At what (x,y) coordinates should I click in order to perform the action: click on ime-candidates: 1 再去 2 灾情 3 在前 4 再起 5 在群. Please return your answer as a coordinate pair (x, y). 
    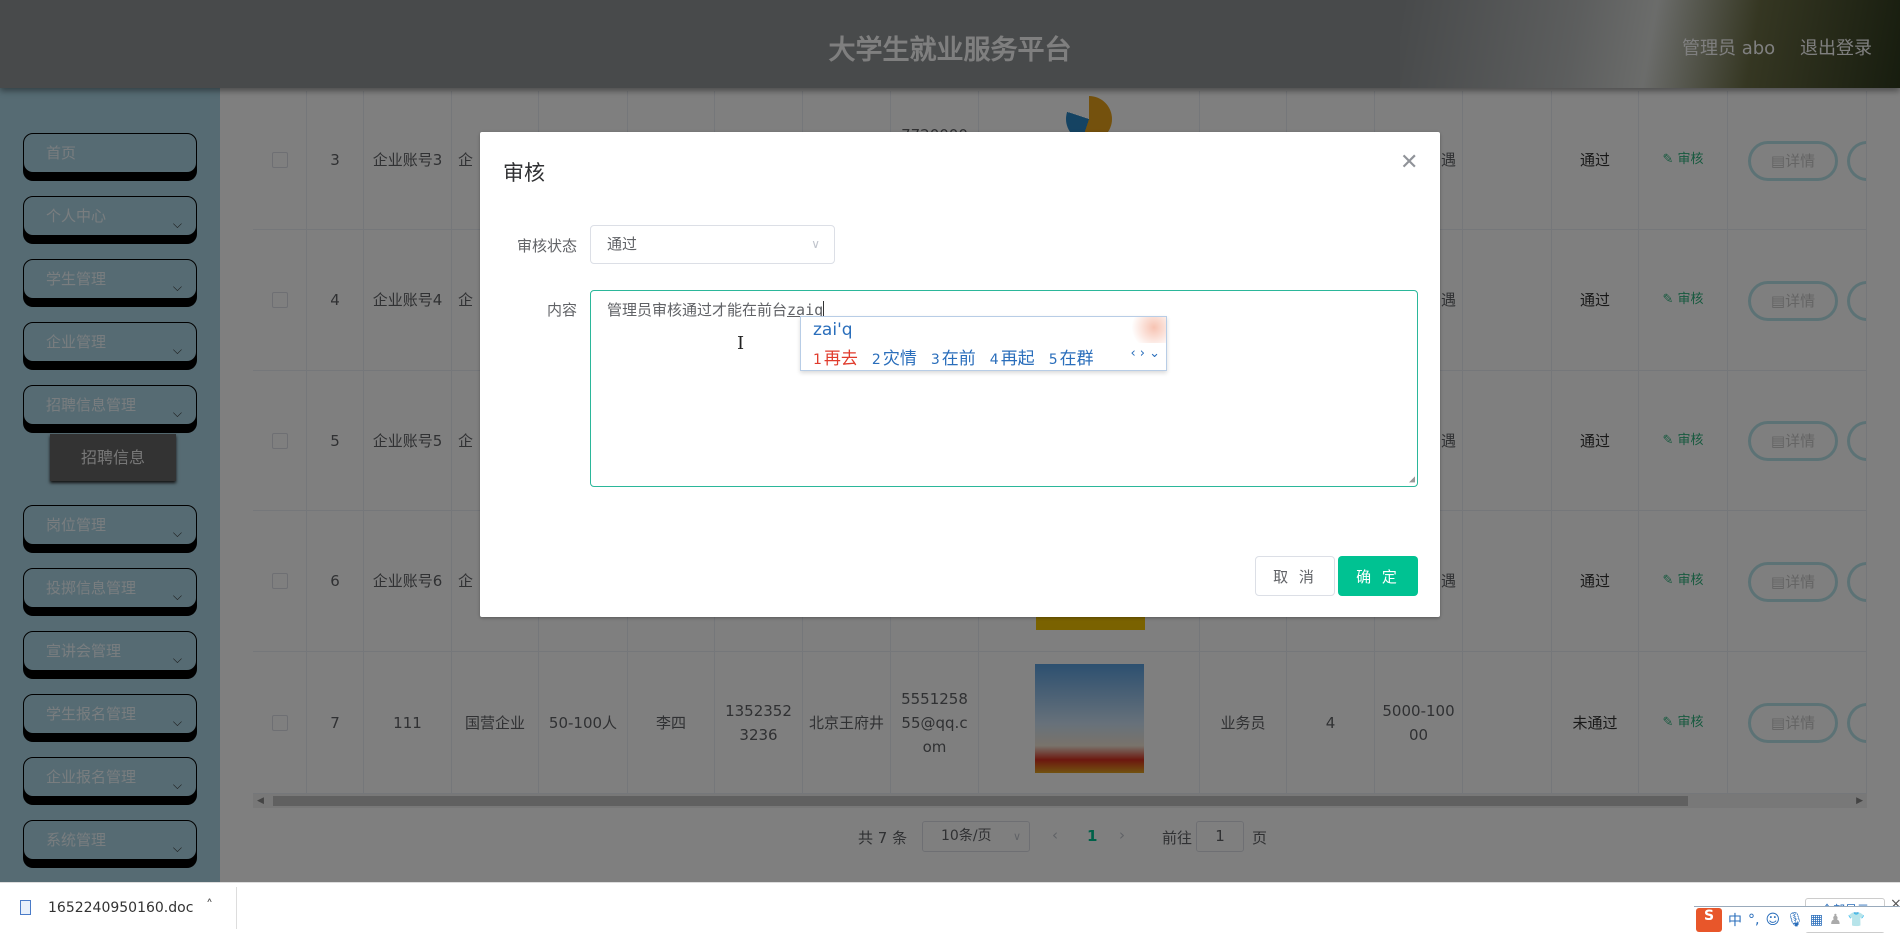
    Looking at the image, I should click on (960, 356).